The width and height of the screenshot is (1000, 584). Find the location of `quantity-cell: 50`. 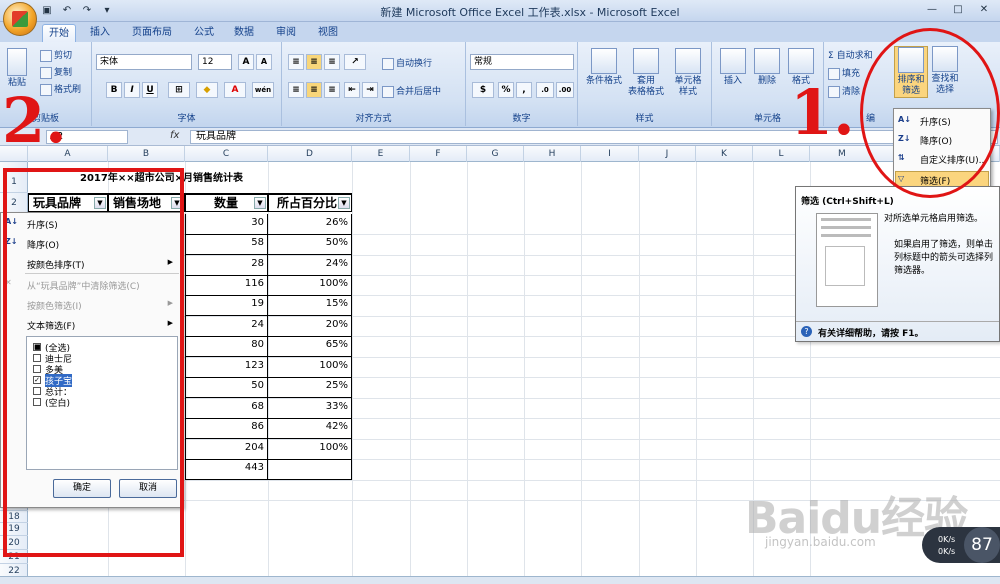

quantity-cell: 50 is located at coordinates (226, 387).